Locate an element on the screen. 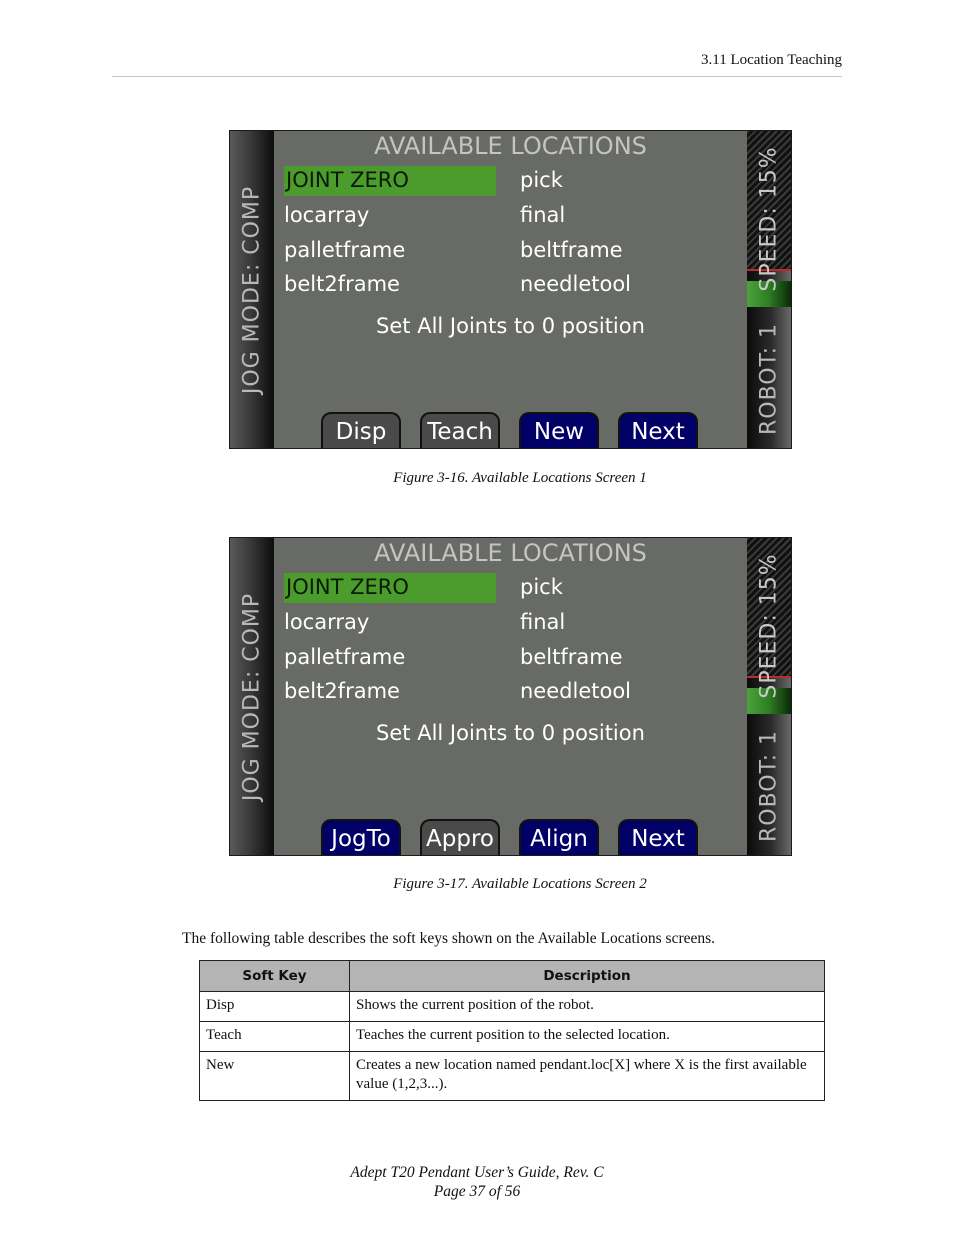 The width and height of the screenshot is (954, 1235). description-cell: Shows the current position of the robot. is located at coordinates (587, 1006).